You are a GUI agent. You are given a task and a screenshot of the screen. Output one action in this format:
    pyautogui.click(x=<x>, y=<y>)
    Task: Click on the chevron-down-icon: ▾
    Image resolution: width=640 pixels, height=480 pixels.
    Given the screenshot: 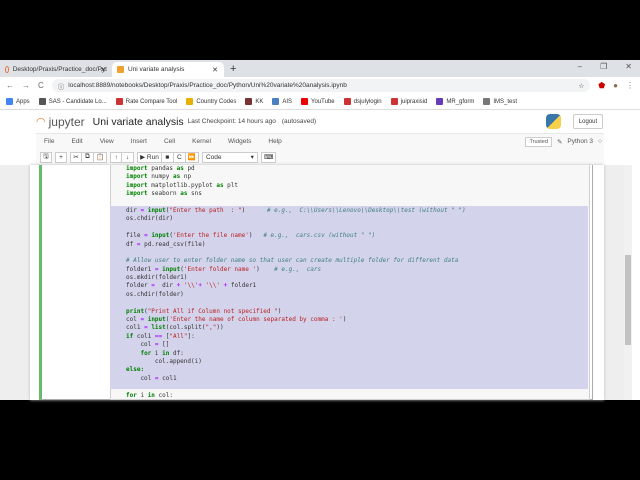 What is the action you would take?
    pyautogui.click(x=252, y=157)
    